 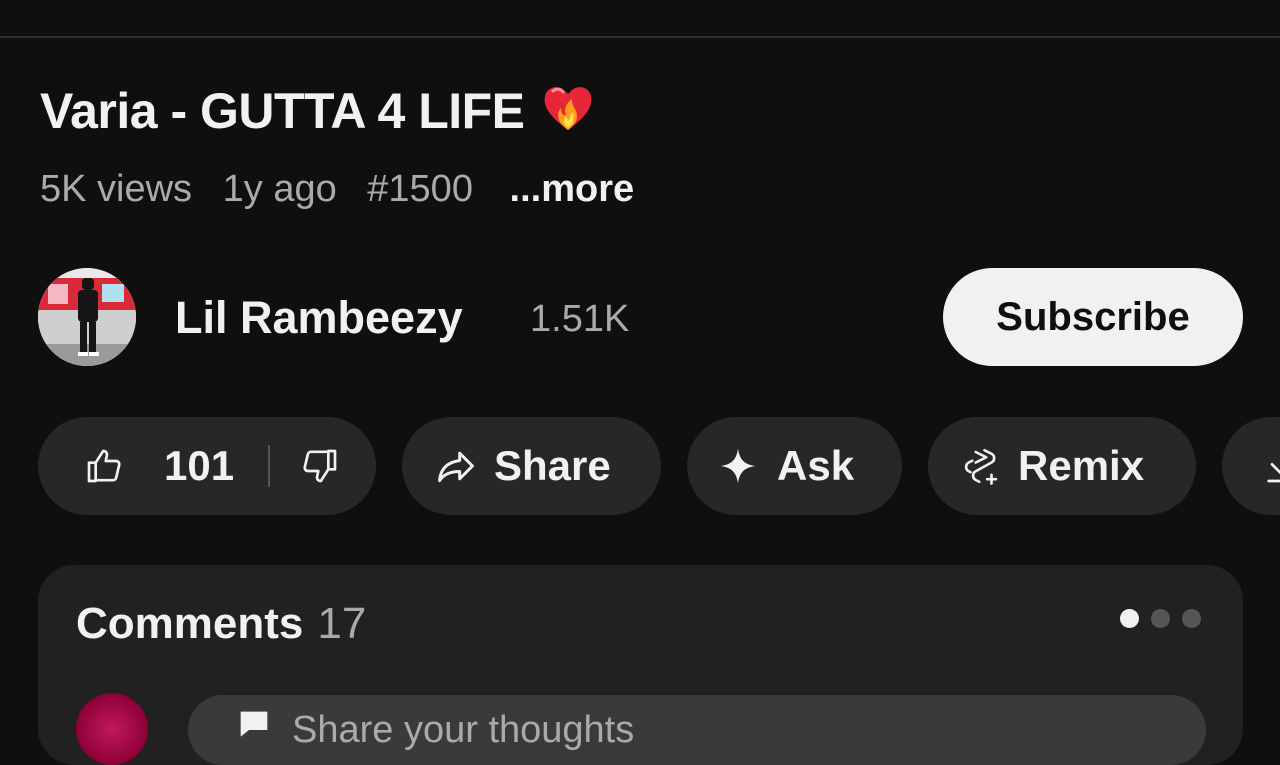 I want to click on comments-heading: Comments 17, so click(x=221, y=624).